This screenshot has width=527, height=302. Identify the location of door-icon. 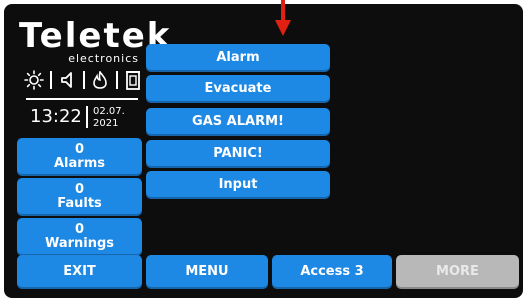
(132, 80).